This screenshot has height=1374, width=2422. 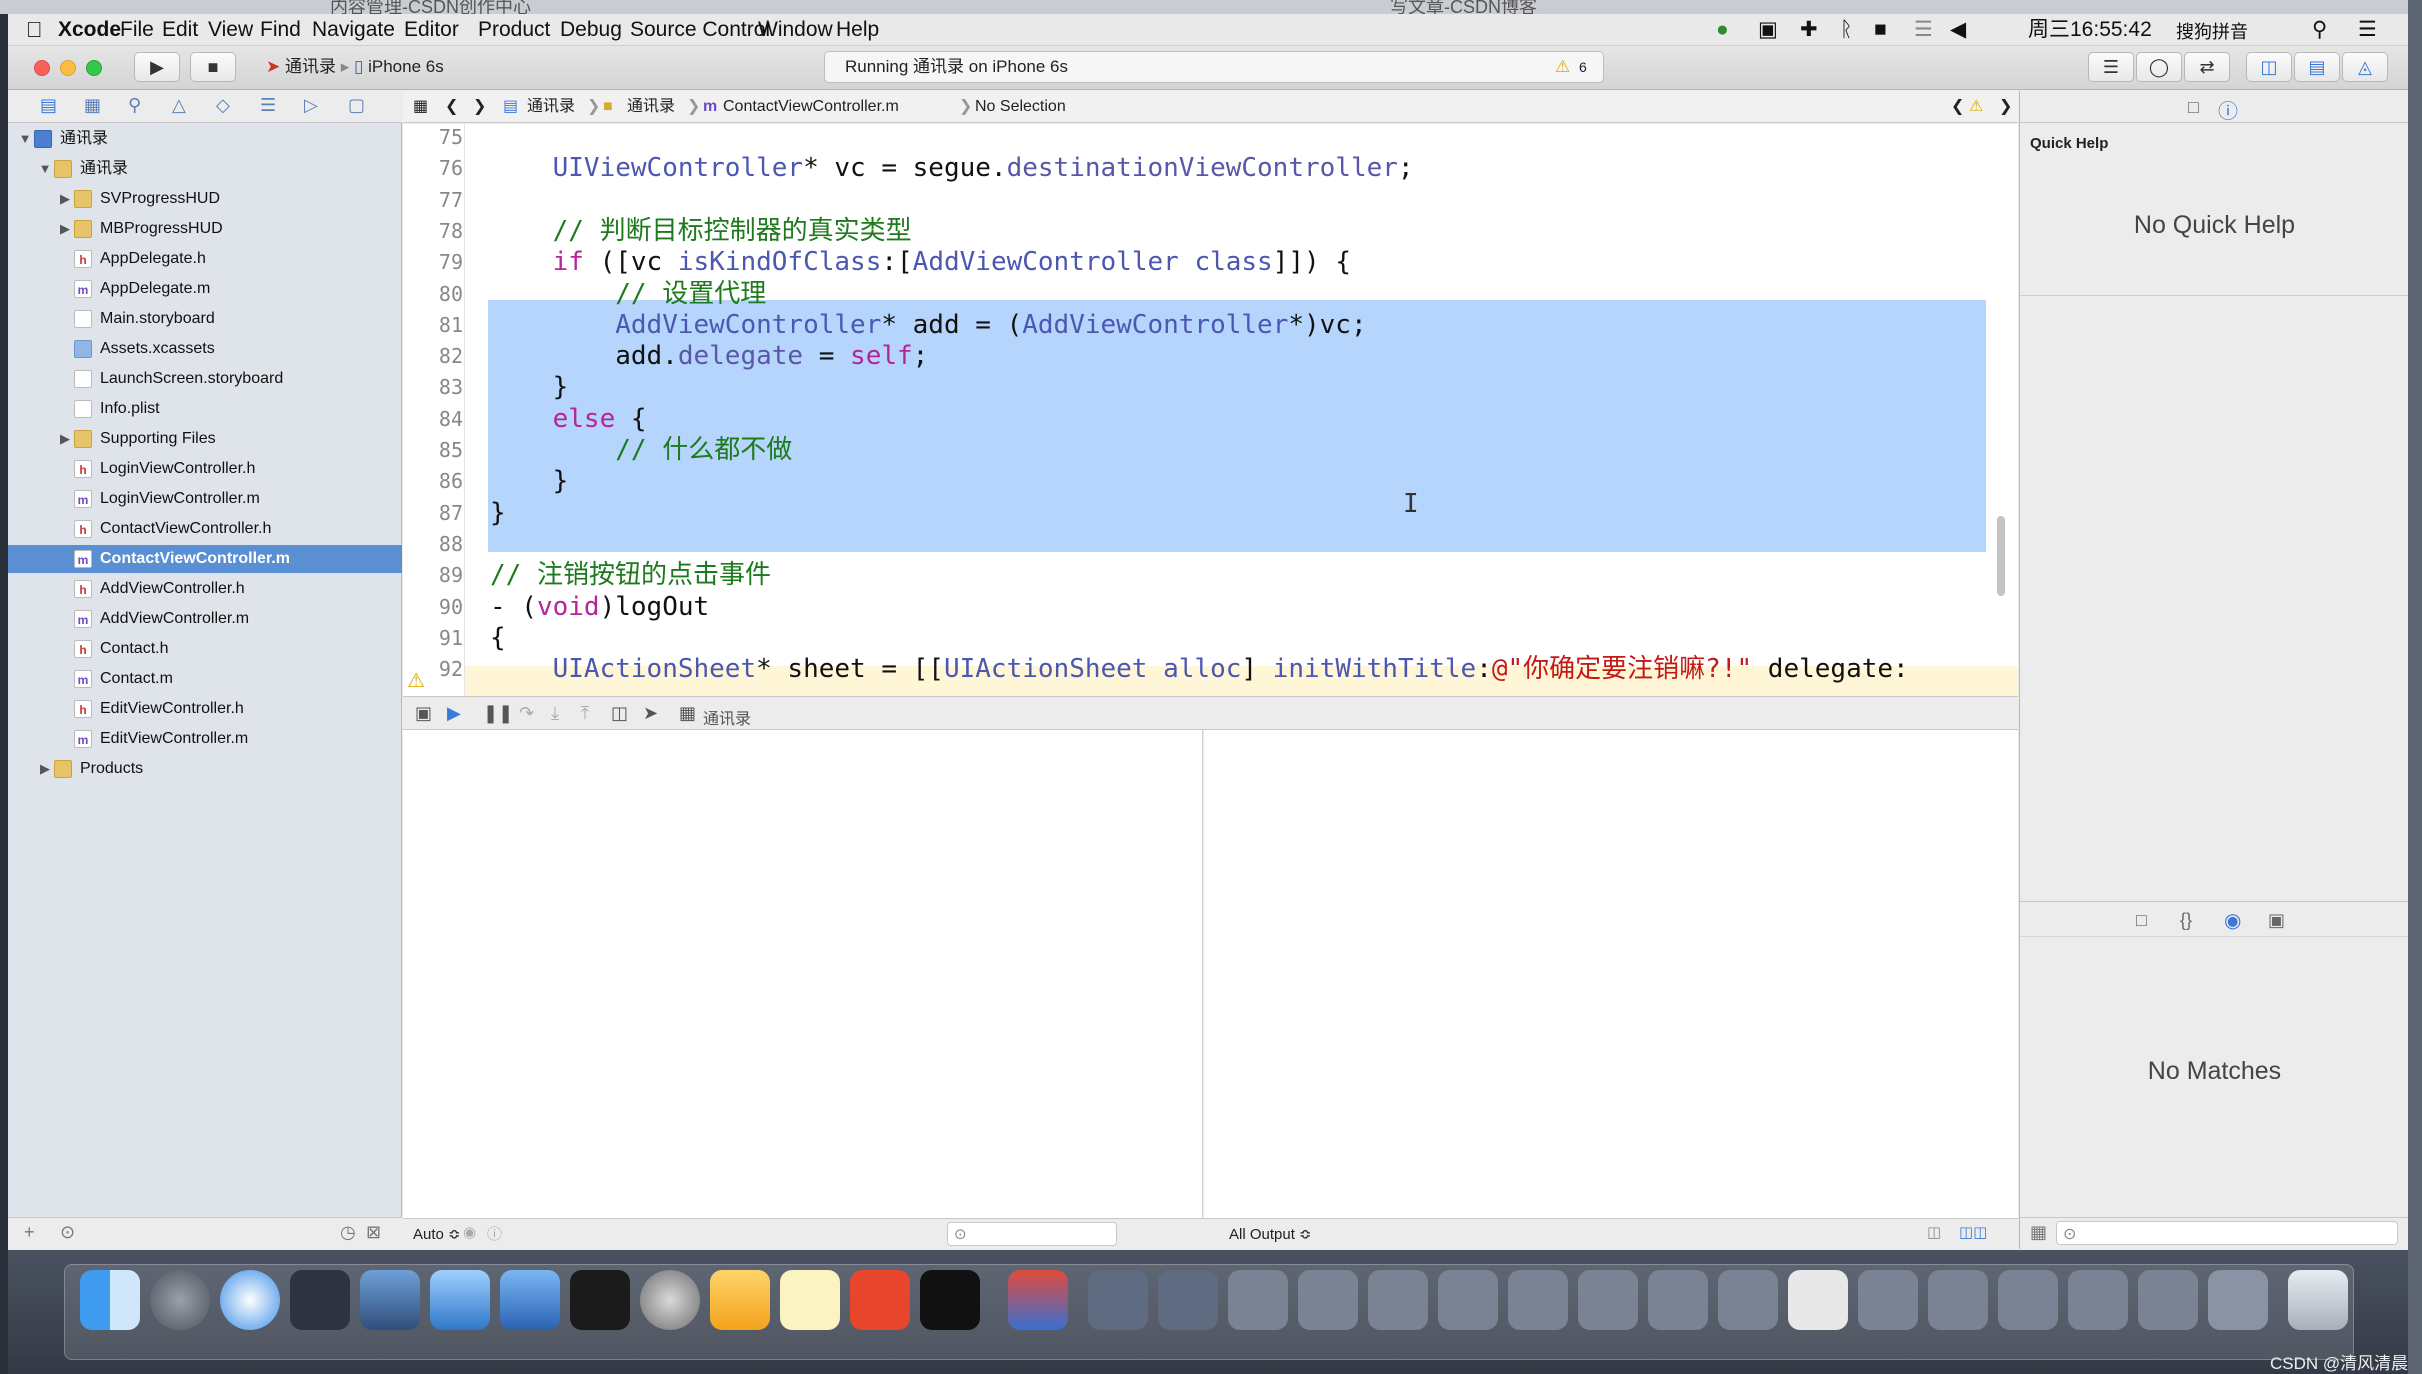 I want to click on lock-icon: ■, so click(x=1880, y=30).